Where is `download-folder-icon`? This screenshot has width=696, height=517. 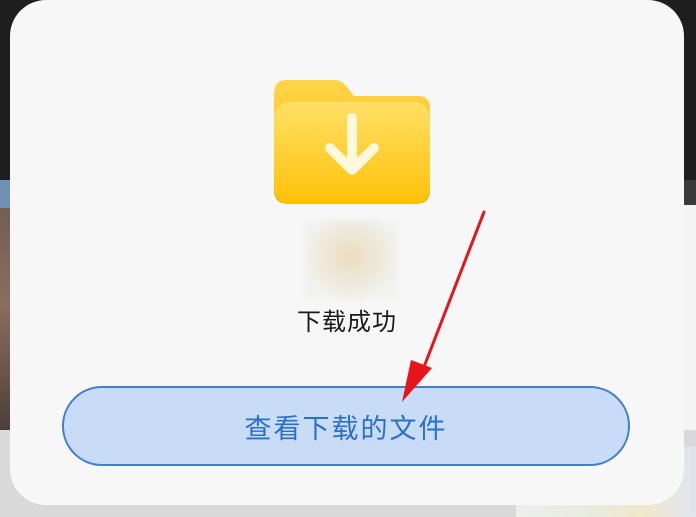
download-folder-icon is located at coordinates (352, 142).